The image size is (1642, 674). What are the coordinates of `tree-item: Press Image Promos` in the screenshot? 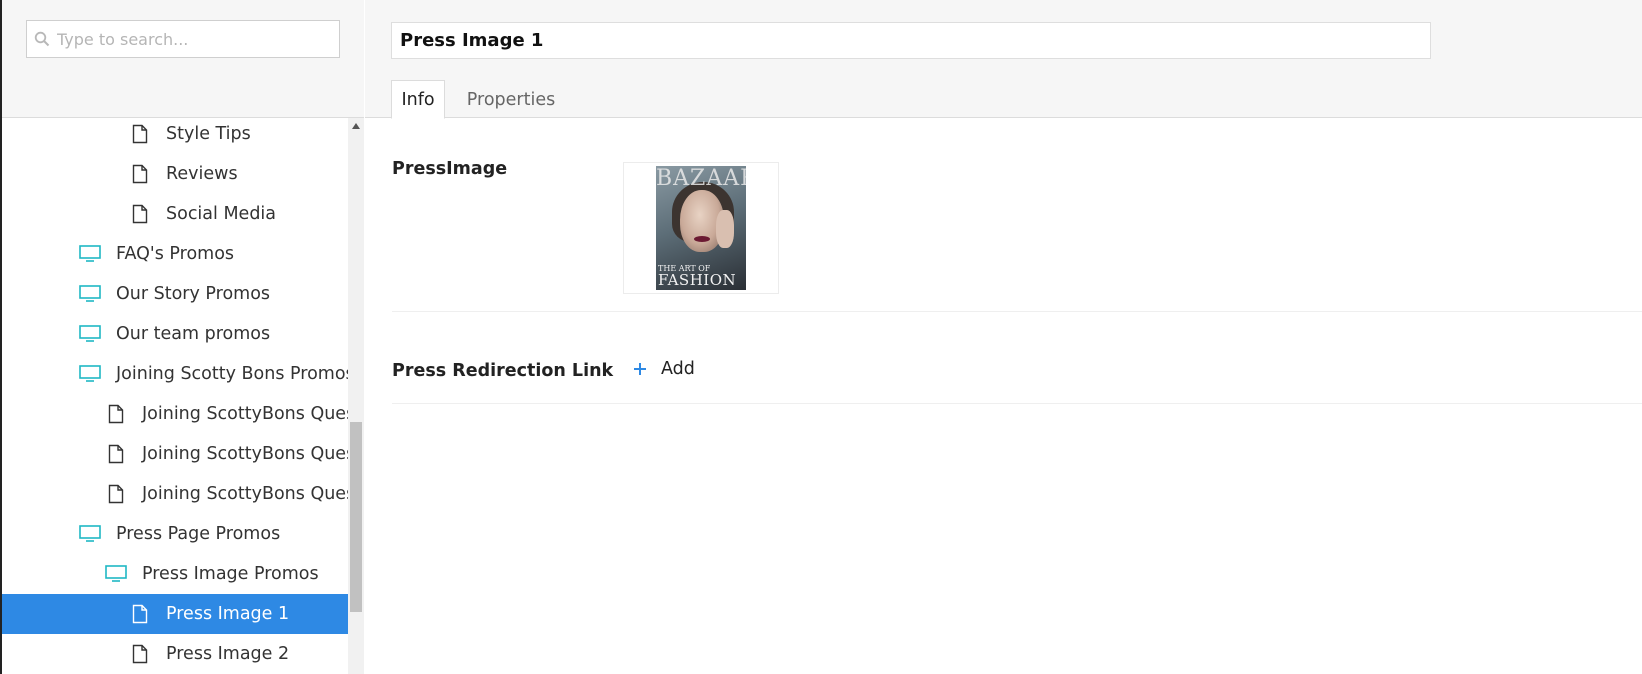 It's located at (175, 574).